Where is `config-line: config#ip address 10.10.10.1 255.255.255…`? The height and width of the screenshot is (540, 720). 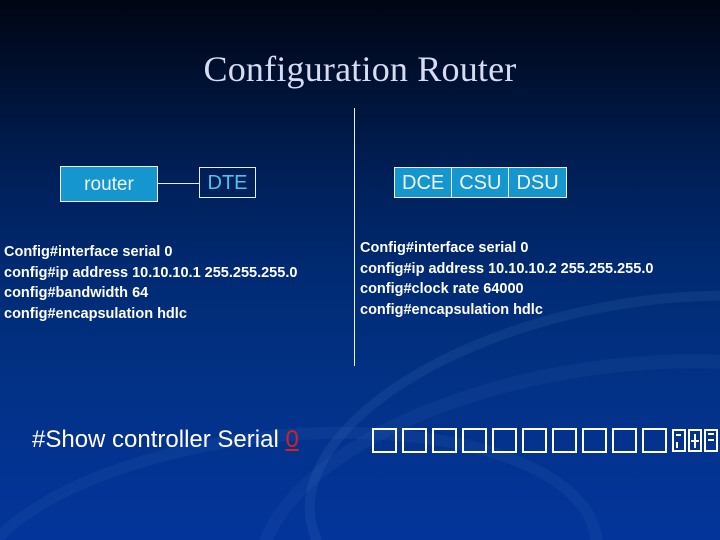
config-line: config#ip address 10.10.10.1 255.255.255… is located at coordinates (151, 272).